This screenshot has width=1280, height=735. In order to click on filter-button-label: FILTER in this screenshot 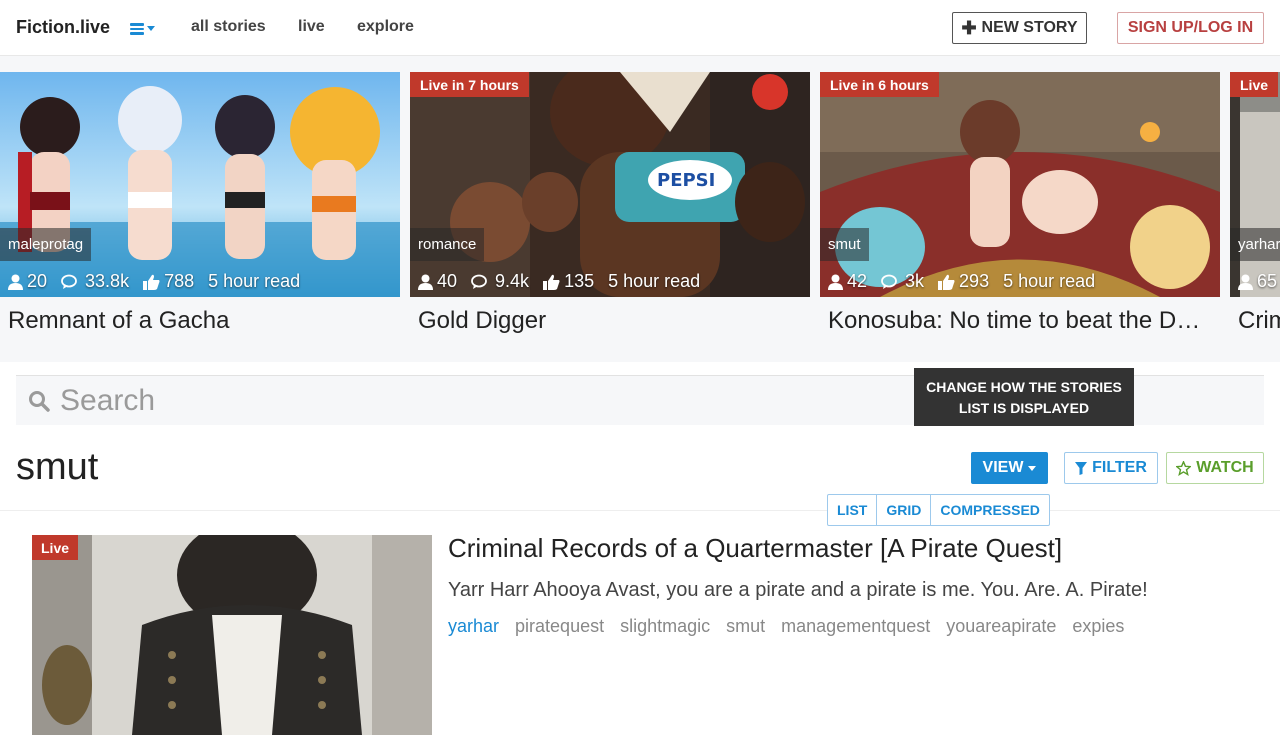, I will do `click(1119, 467)`.